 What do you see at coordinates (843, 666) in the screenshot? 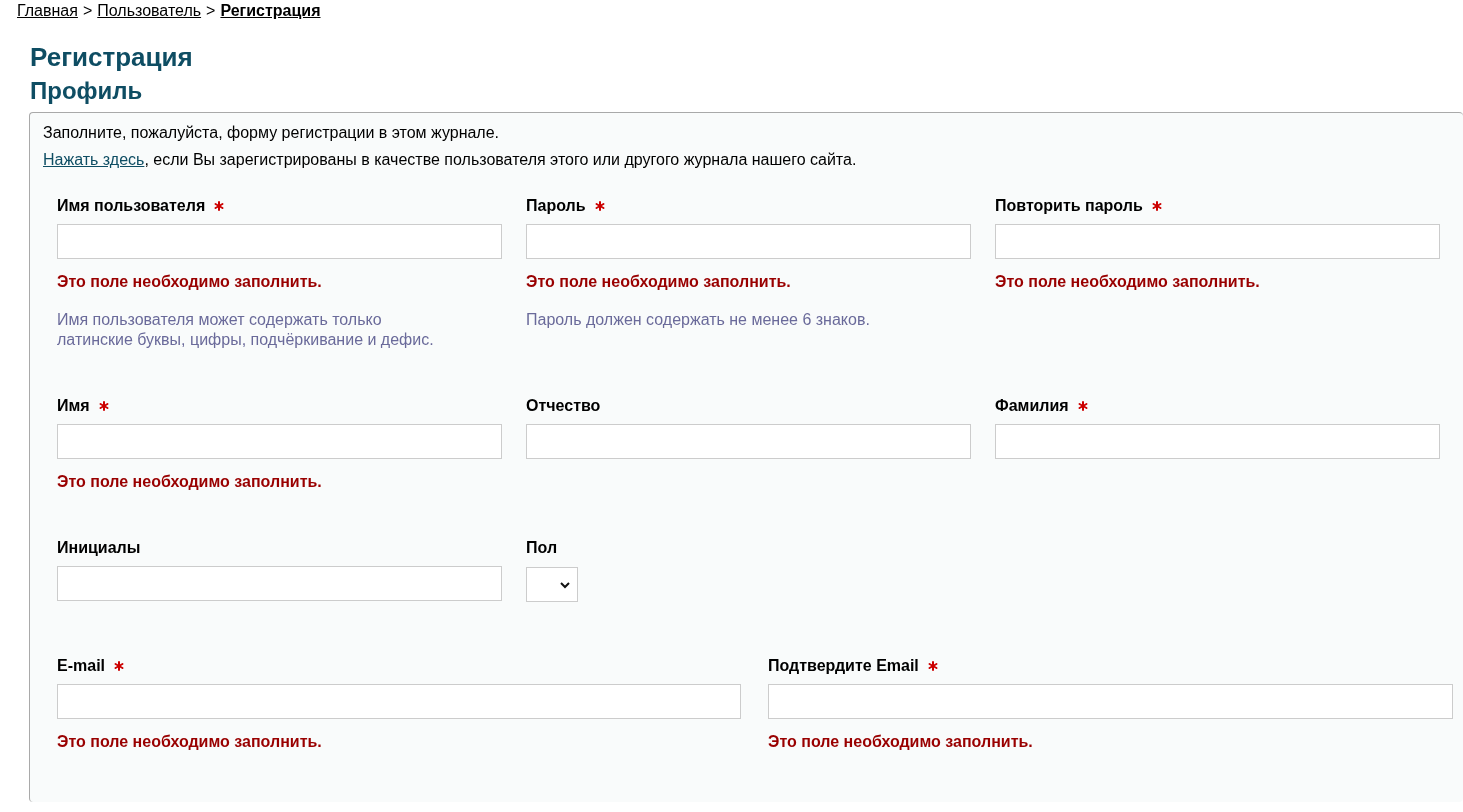
I see `field-label: Подтвердите Email` at bounding box center [843, 666].